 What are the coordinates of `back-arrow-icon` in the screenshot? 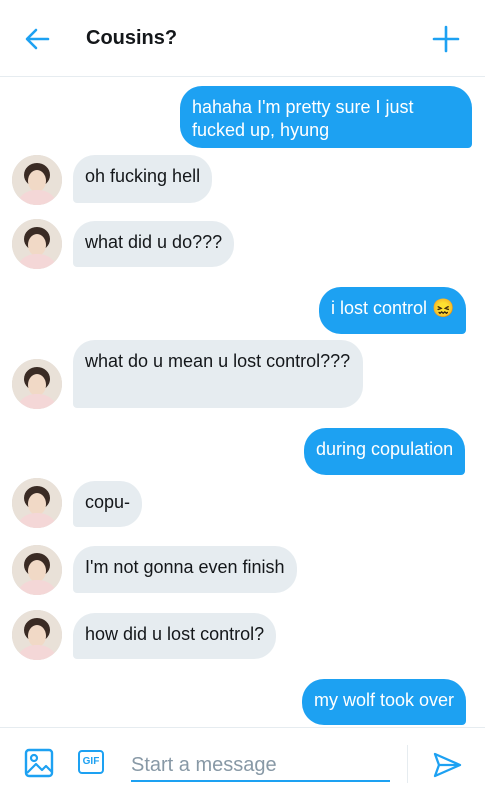 It's located at (37, 39).